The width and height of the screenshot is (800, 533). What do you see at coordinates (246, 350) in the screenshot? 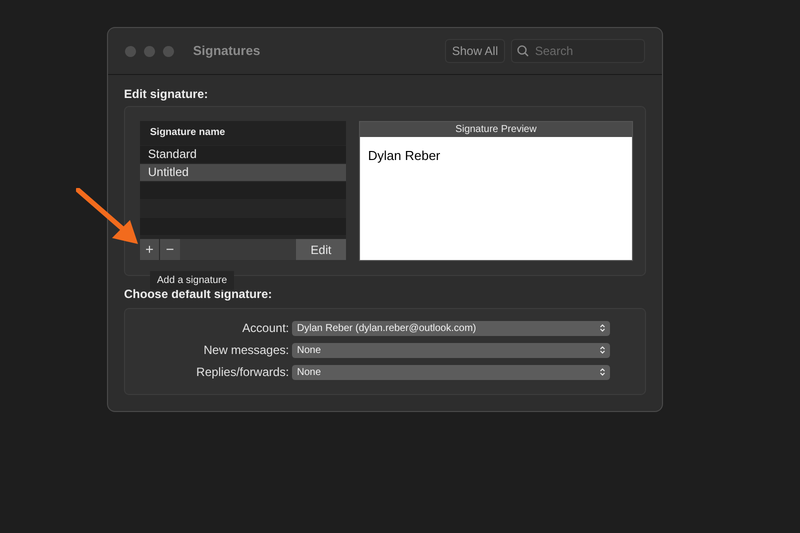
I see `field-label: New messages:` at bounding box center [246, 350].